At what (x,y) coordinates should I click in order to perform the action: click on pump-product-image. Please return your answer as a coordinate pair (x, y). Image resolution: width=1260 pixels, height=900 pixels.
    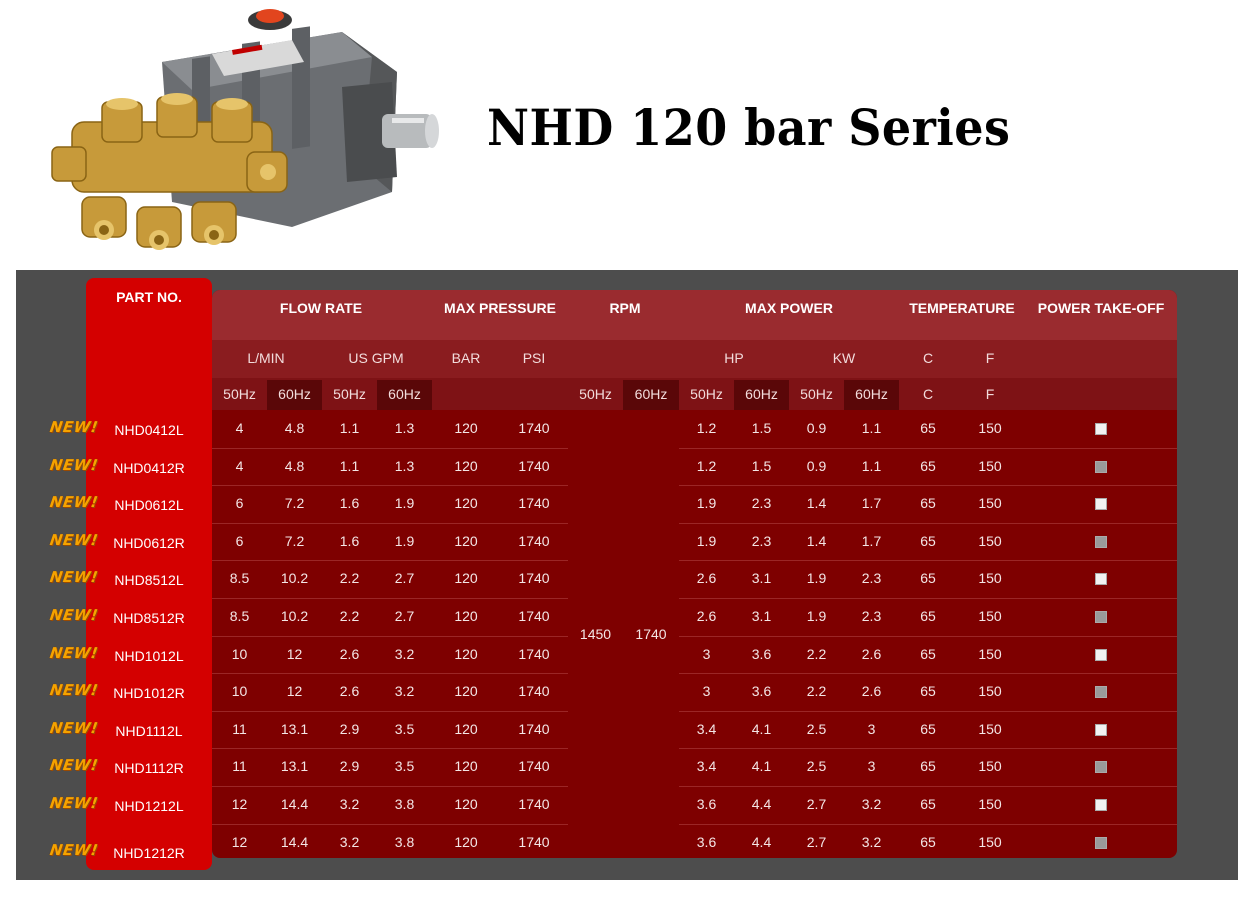
    Looking at the image, I should click on (245, 129).